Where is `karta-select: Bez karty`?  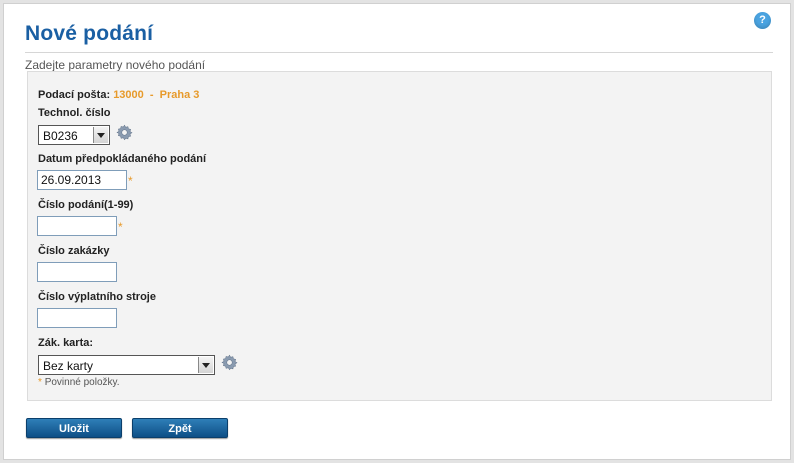 karta-select: Bez karty is located at coordinates (126, 365).